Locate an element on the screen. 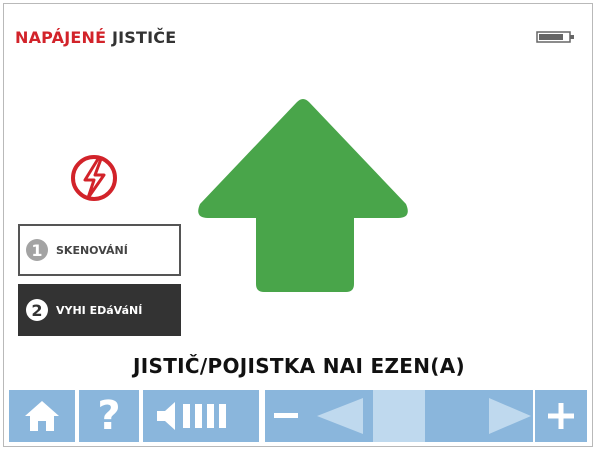 The image size is (598, 451). scroll-thumb is located at coordinates (399, 416).